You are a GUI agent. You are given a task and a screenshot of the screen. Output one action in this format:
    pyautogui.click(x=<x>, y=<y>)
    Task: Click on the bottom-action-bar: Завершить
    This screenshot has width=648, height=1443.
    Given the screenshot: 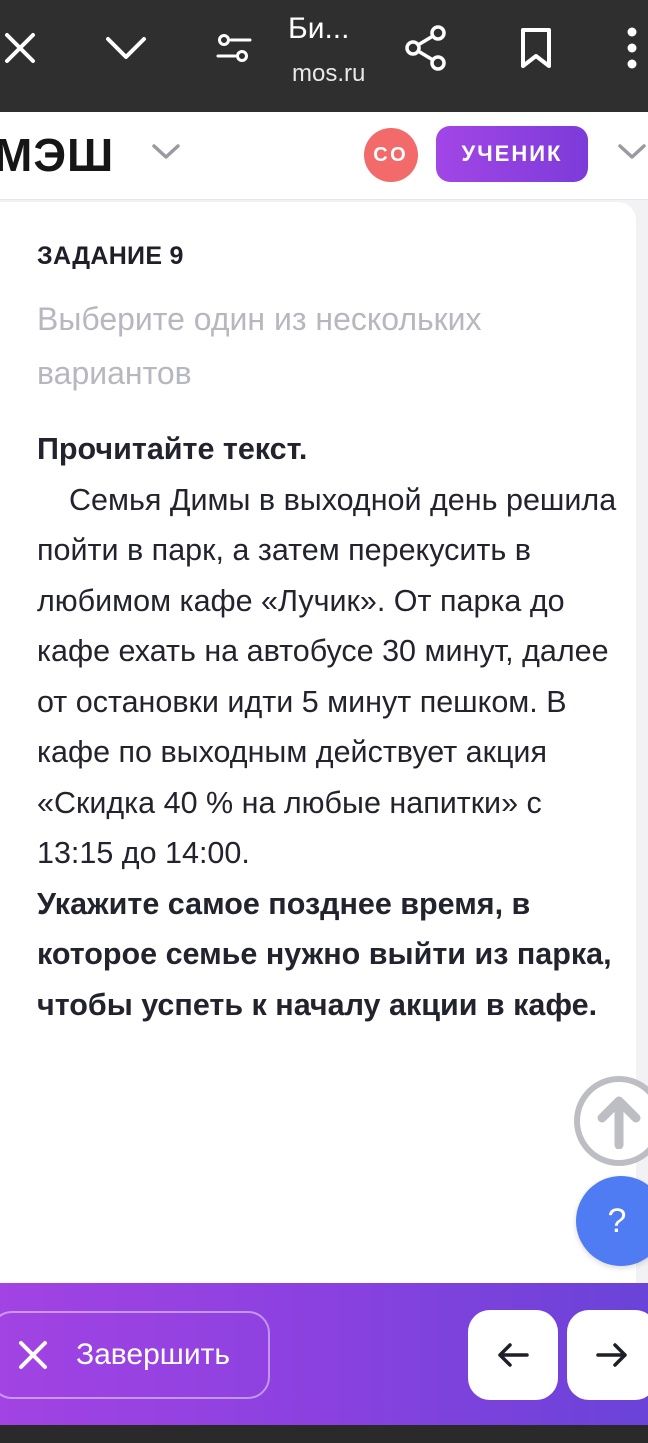 What is the action you would take?
    pyautogui.click(x=324, y=1354)
    